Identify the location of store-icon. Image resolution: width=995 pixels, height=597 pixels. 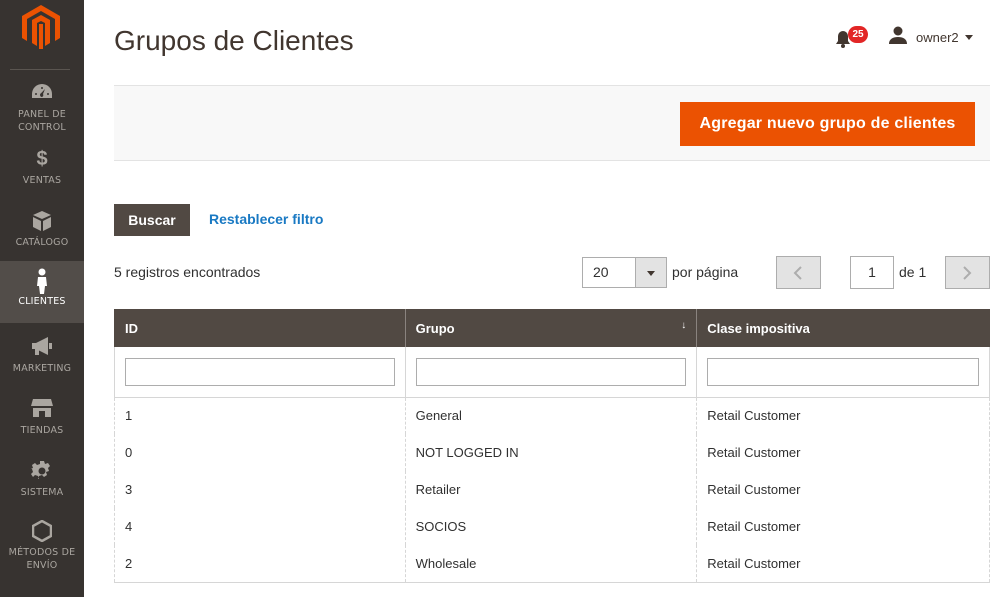
(42, 409).